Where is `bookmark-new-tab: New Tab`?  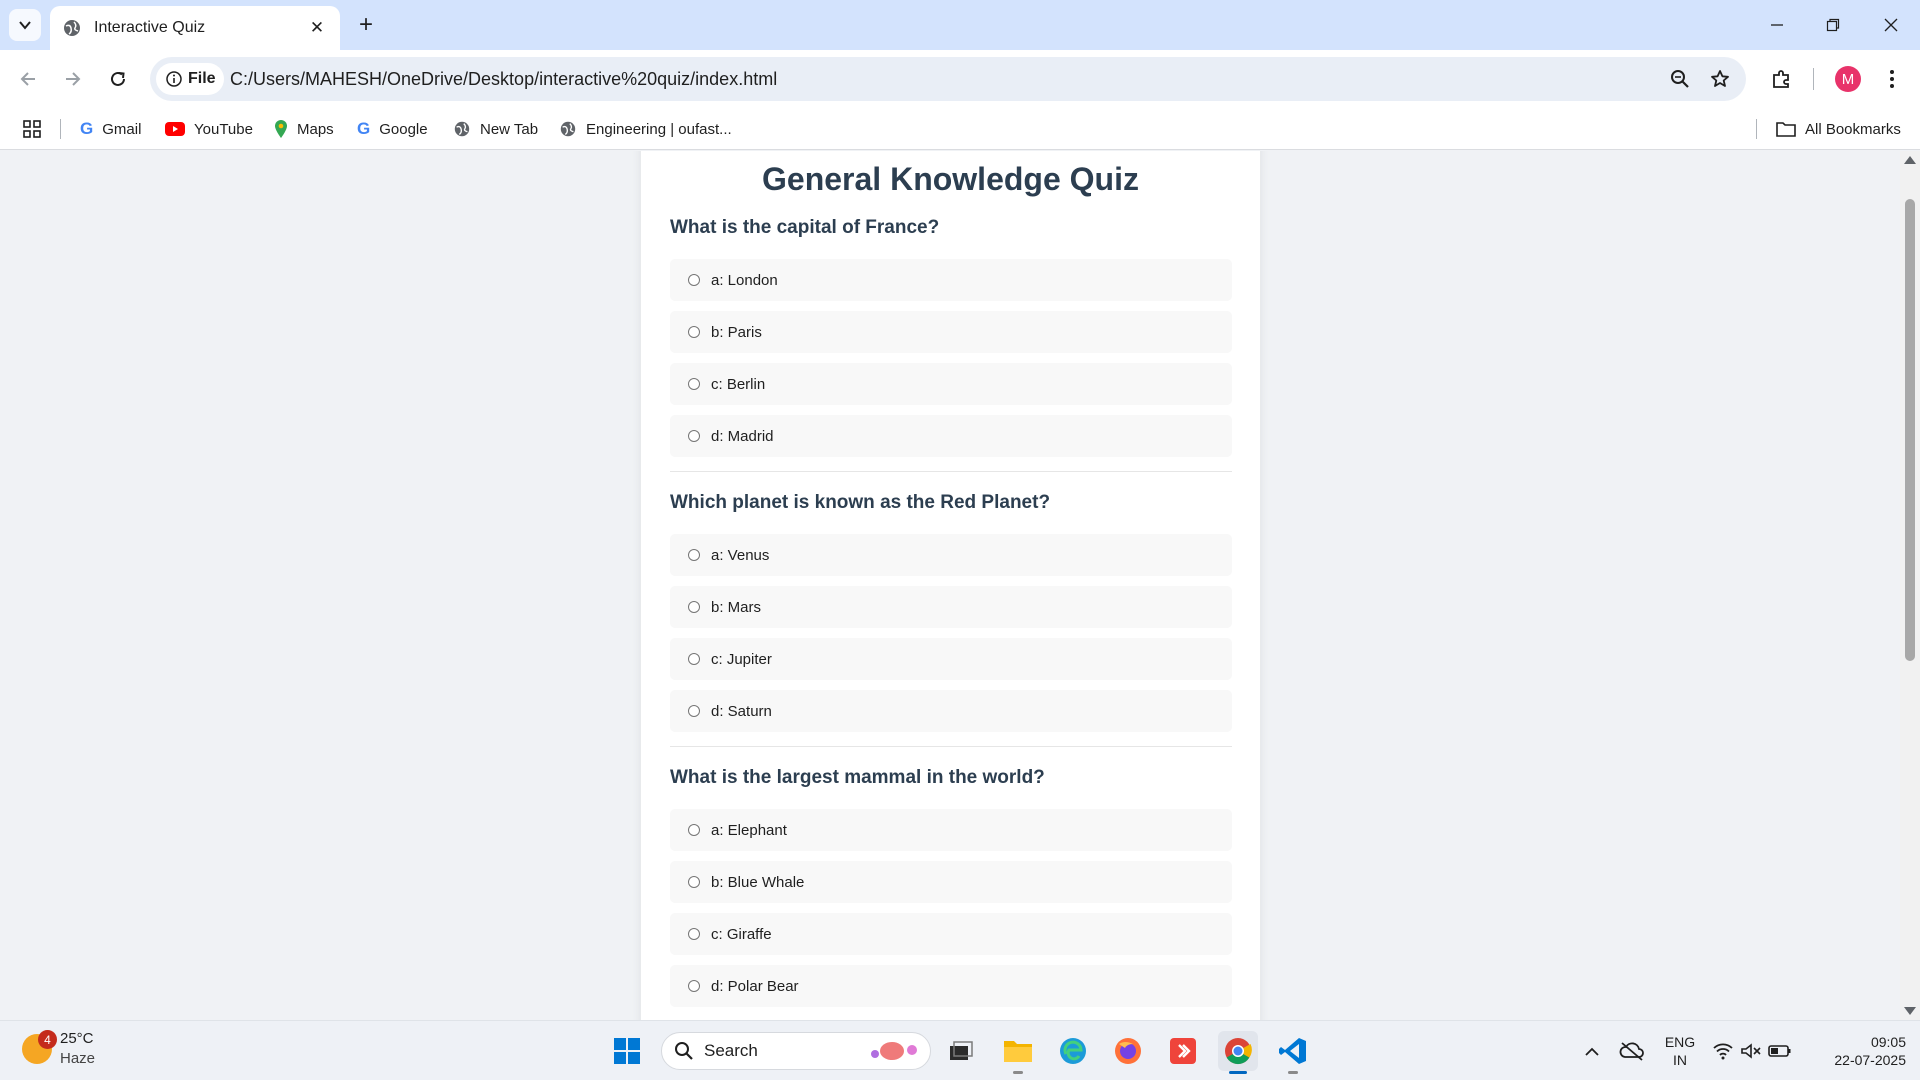 bookmark-new-tab: New Tab is located at coordinates (495, 129).